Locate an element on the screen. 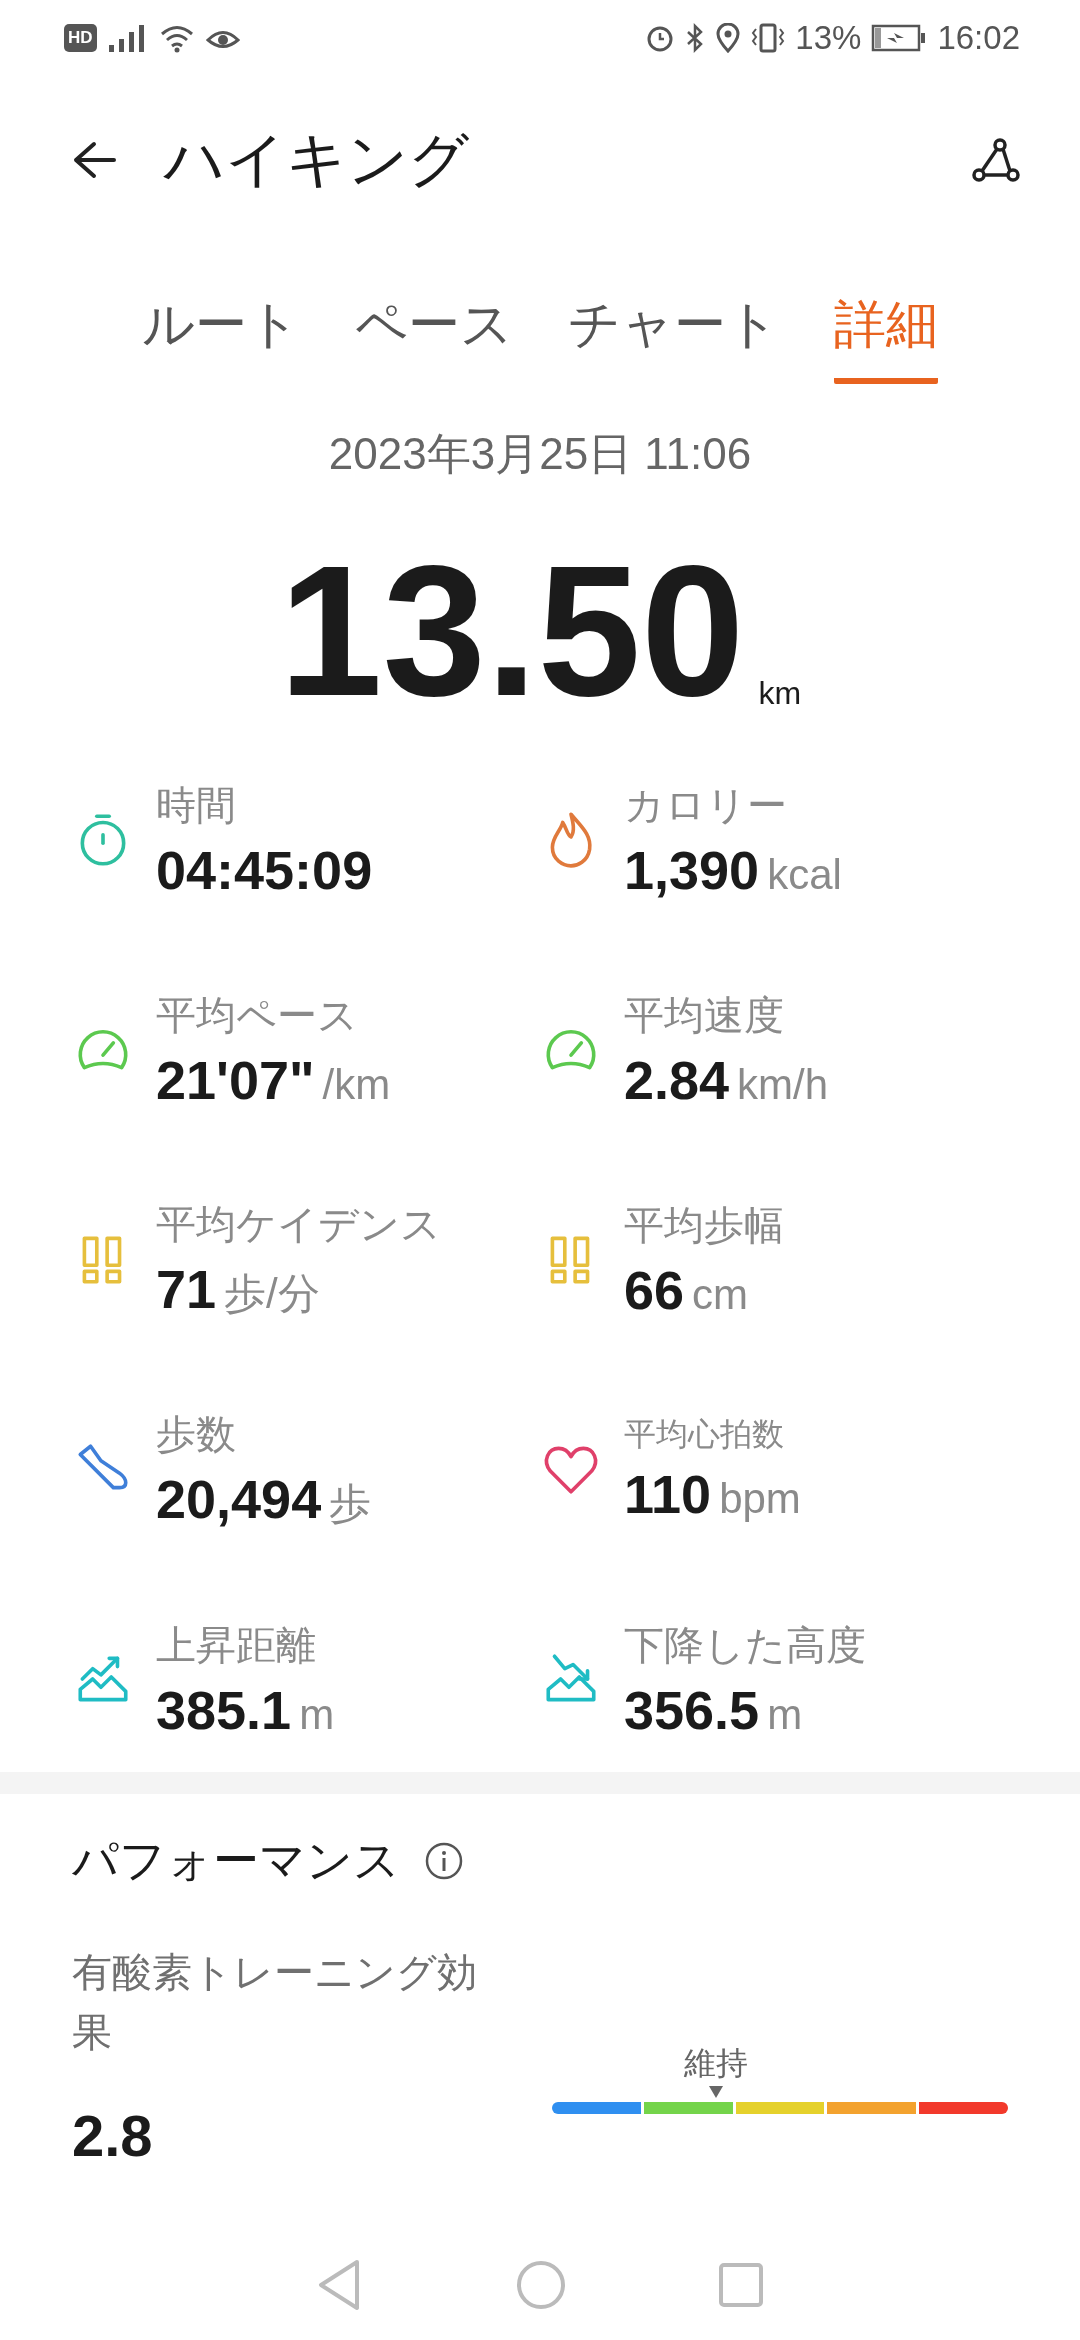 Image resolution: width=1080 pixels, height=2340 pixels. scale-label: 維持 is located at coordinates (716, 2063).